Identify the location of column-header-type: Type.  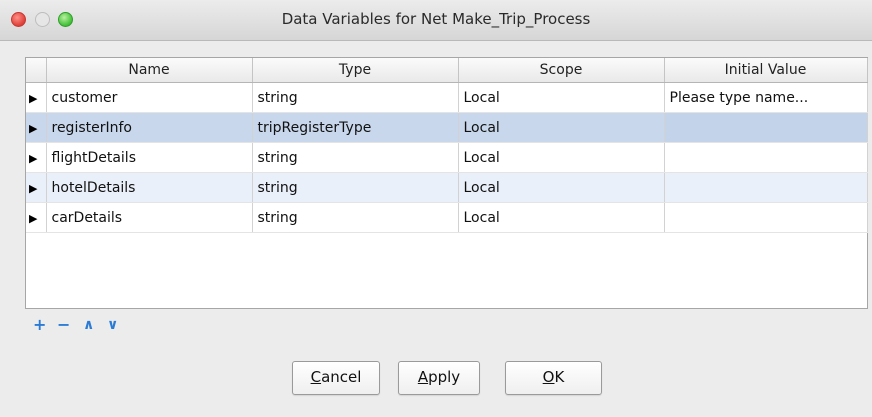
(355, 70).